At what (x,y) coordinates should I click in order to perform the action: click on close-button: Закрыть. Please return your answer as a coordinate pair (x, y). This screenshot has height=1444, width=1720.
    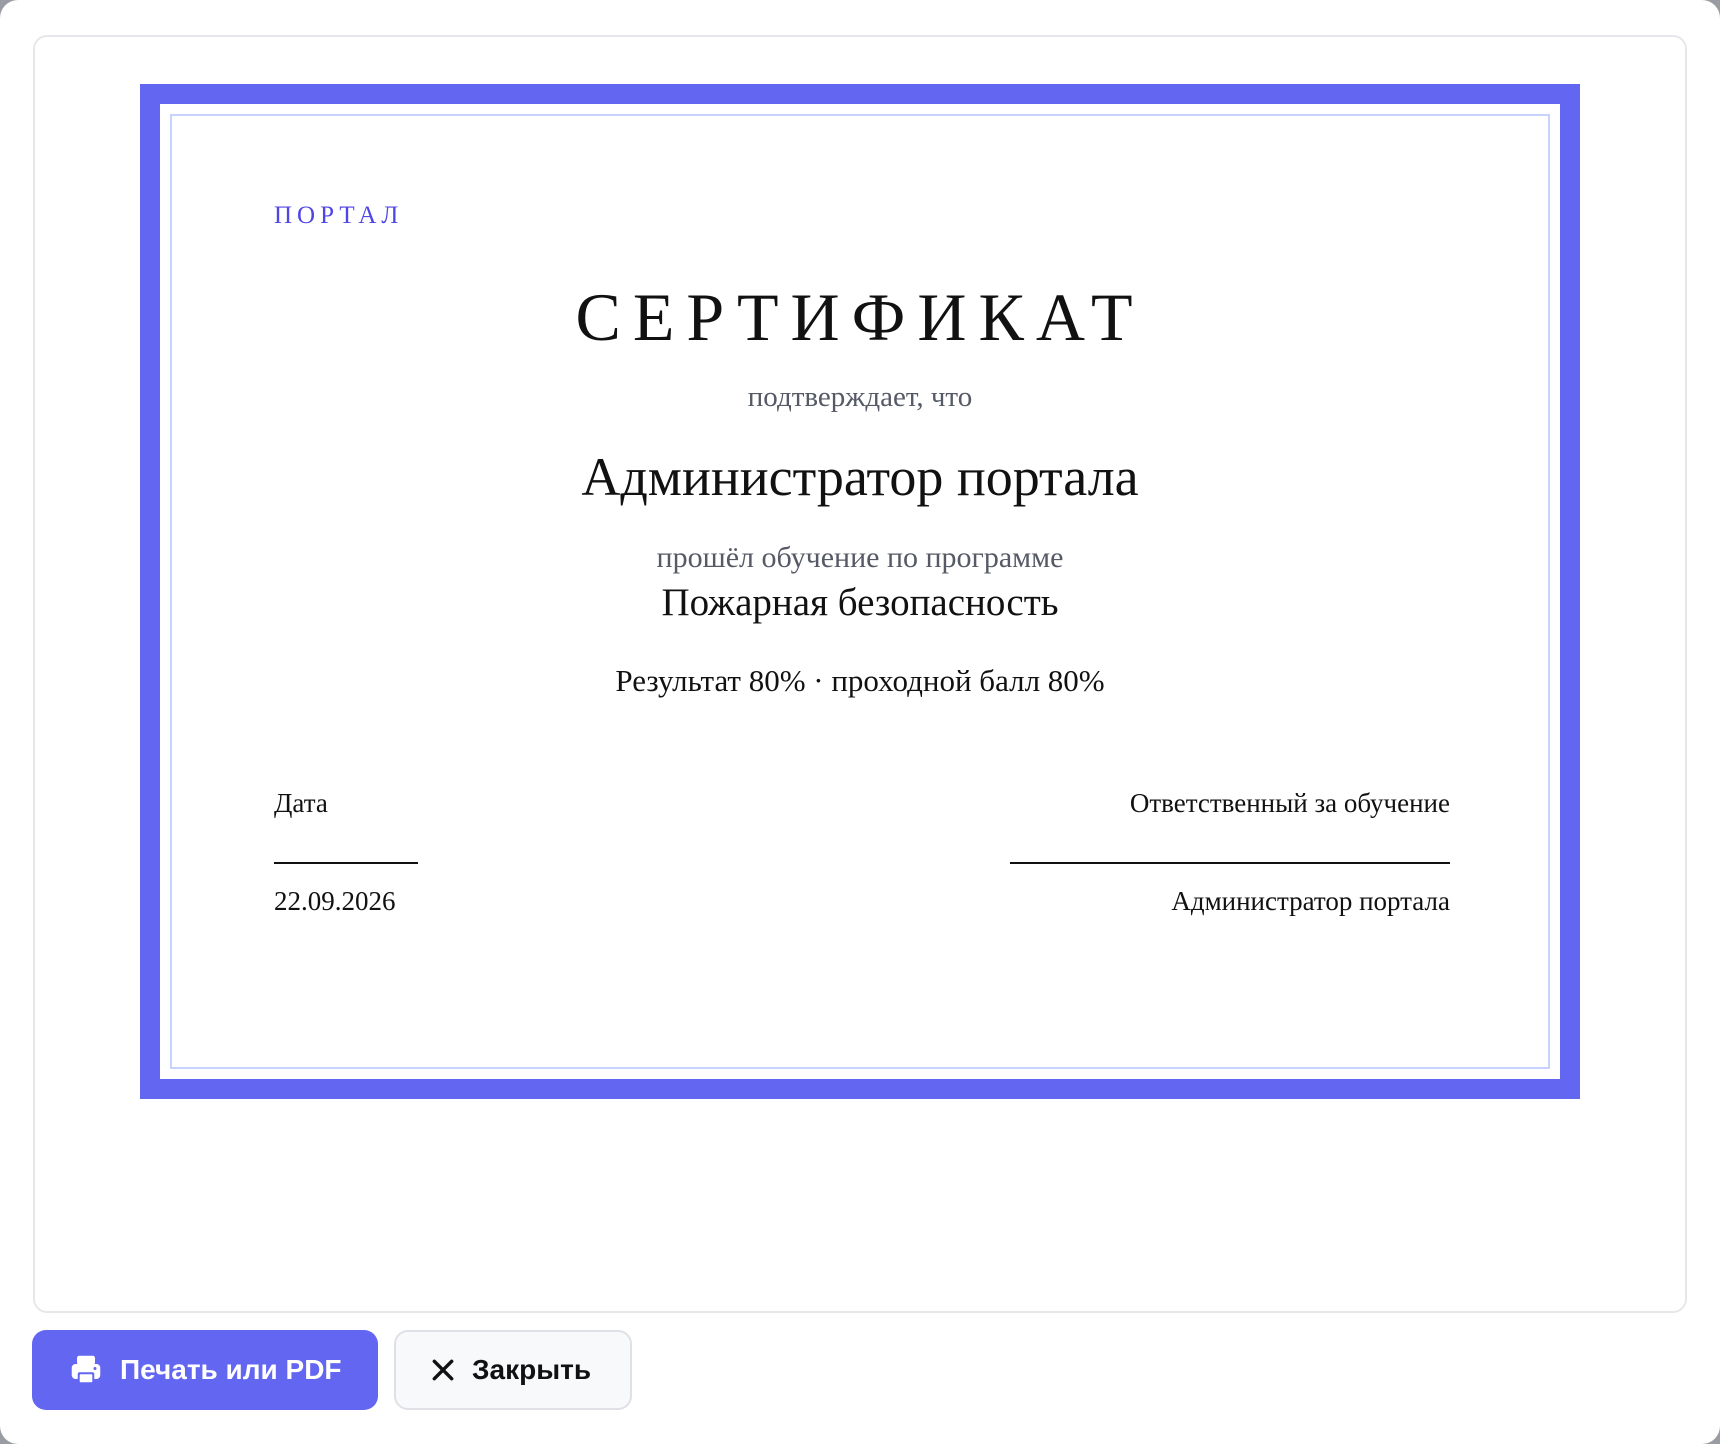
    Looking at the image, I should click on (513, 1370).